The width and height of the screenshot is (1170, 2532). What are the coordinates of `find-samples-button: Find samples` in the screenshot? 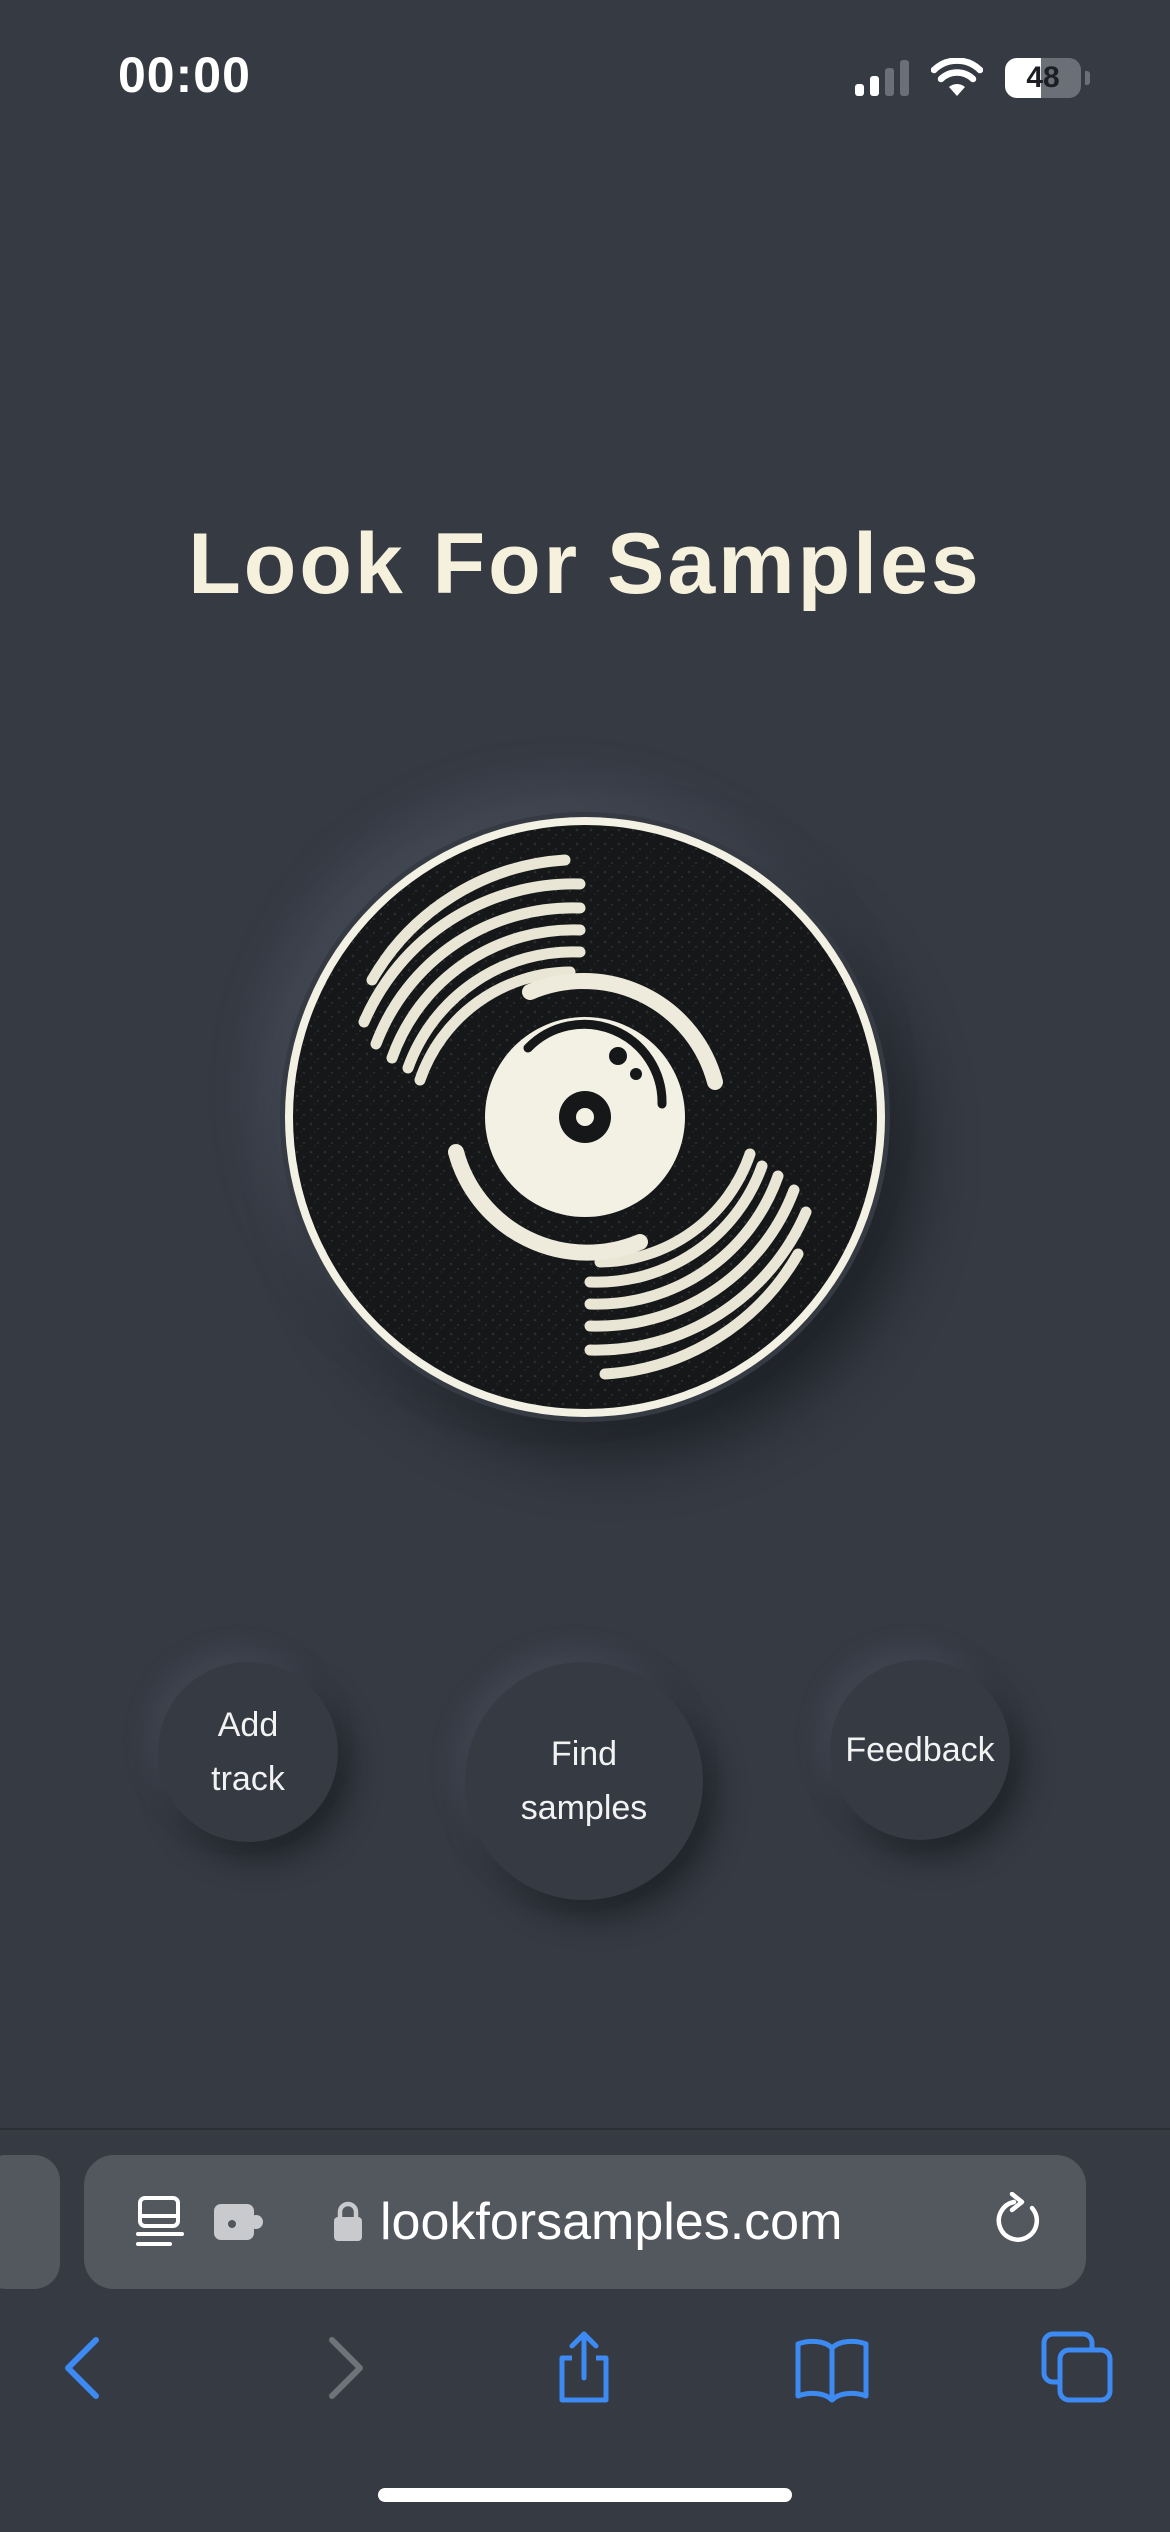 It's located at (584, 1781).